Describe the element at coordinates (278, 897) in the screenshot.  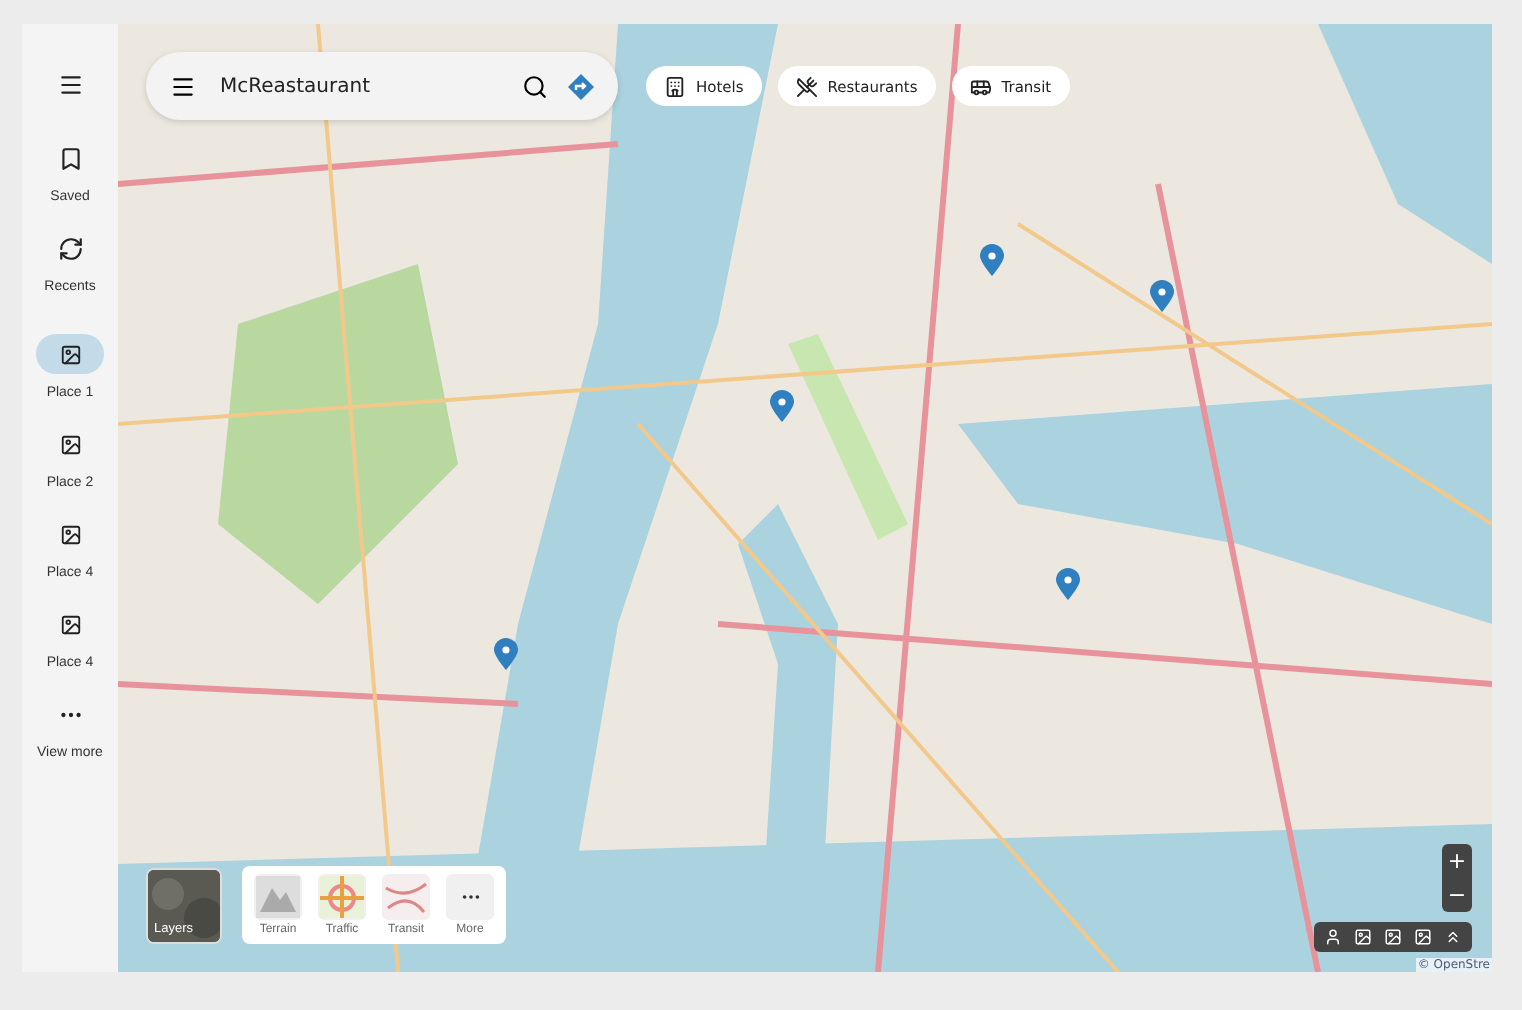
I see `terrain-icon` at that location.